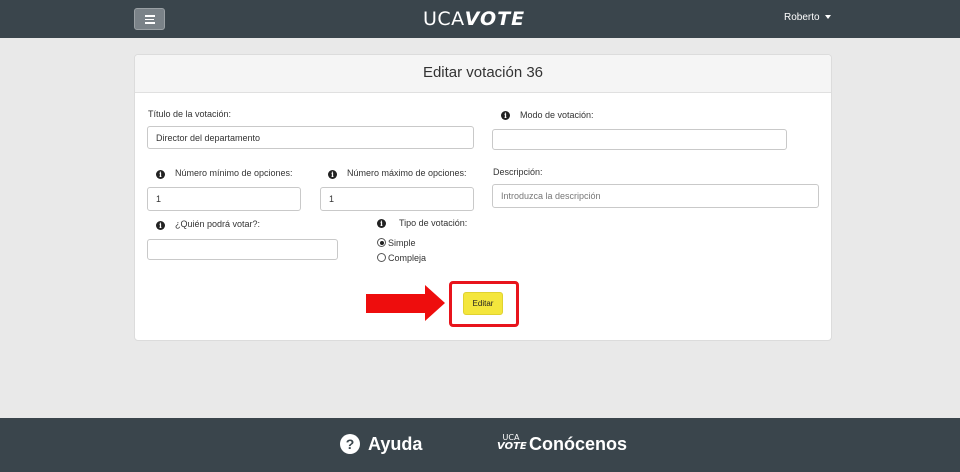 The height and width of the screenshot is (472, 960). I want to click on who-can-vote-label: ¿Quién podrá votar?:, so click(218, 224).